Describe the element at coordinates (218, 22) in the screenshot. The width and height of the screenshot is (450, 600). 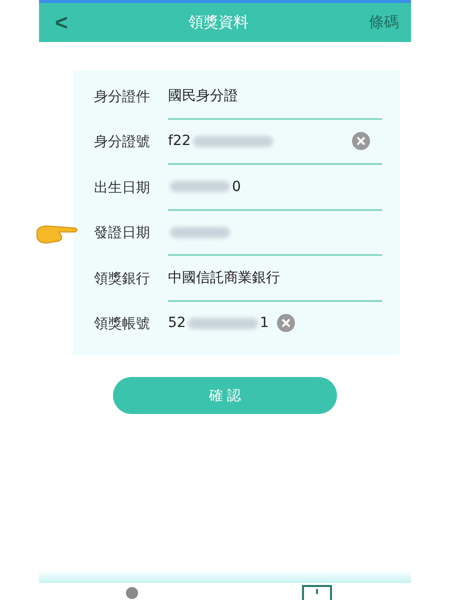
I see `page-title: 領獎資料` at that location.